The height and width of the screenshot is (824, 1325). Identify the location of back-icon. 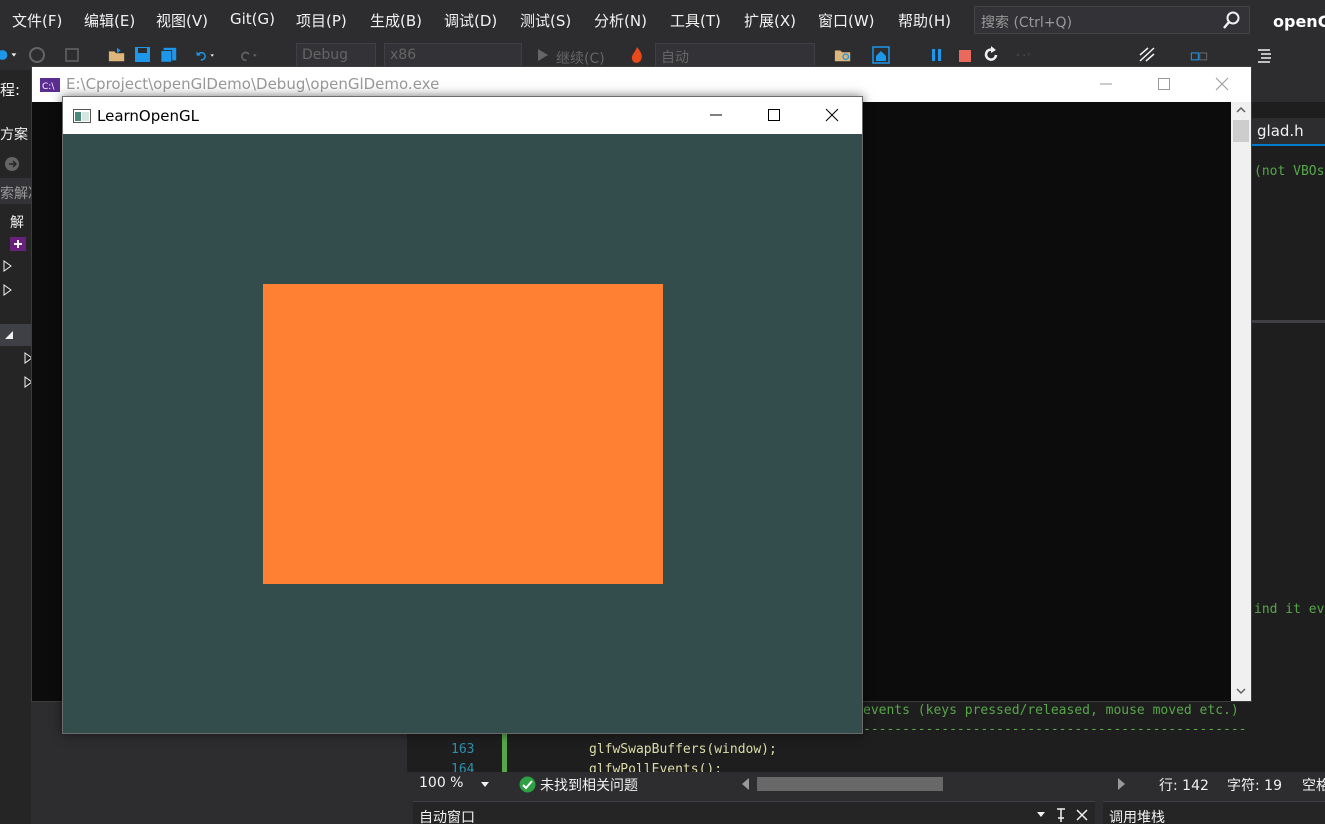
(9, 55).